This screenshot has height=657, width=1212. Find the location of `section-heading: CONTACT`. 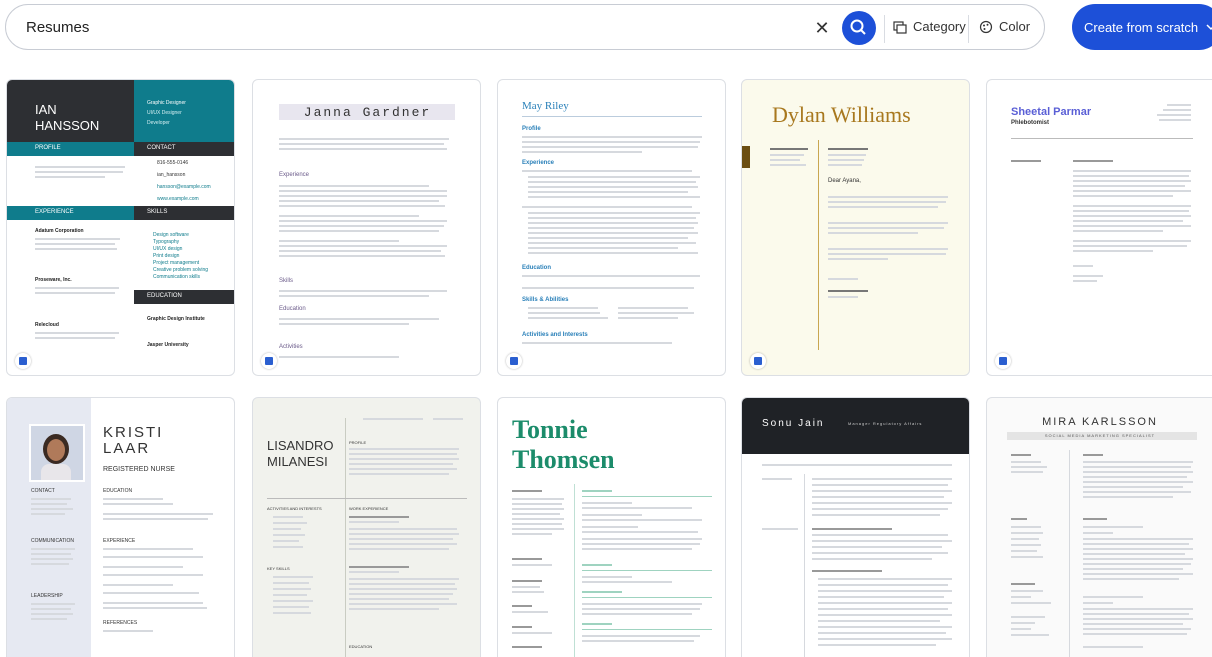

section-heading: CONTACT is located at coordinates (161, 148).